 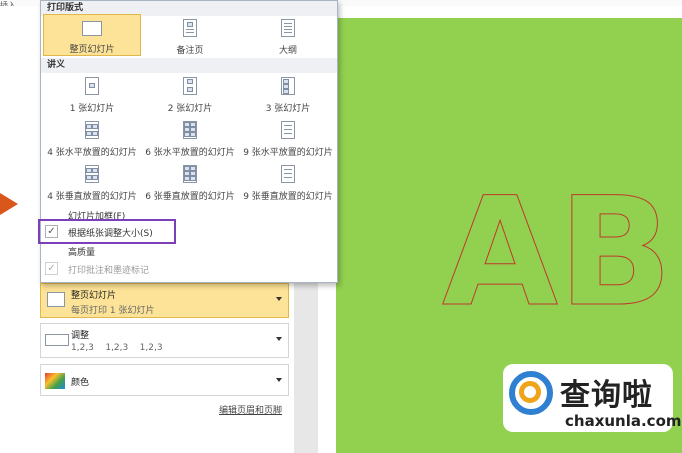 What do you see at coordinates (288, 130) in the screenshot?
I see `handout-9h-icon` at bounding box center [288, 130].